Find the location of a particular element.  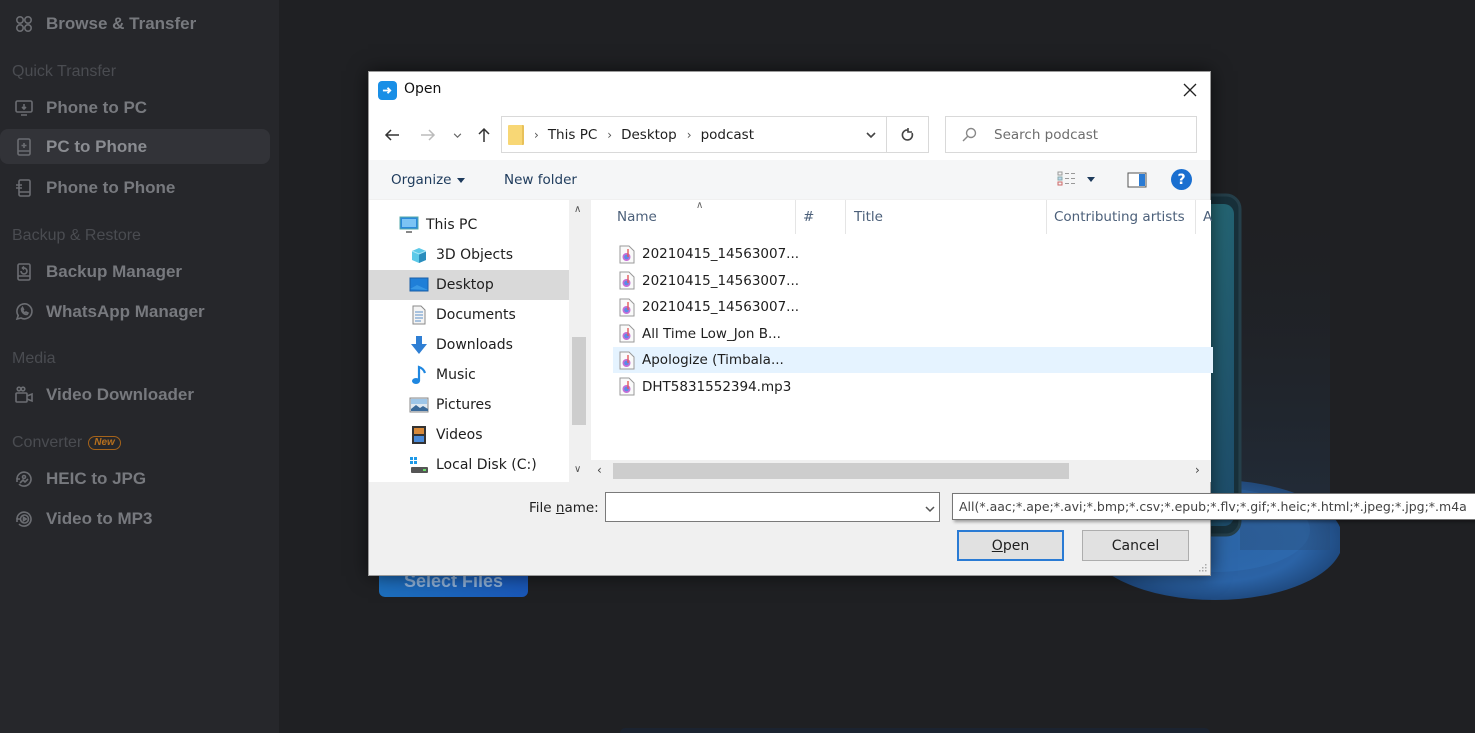

tree-item-videos: Videos is located at coordinates (469, 435).